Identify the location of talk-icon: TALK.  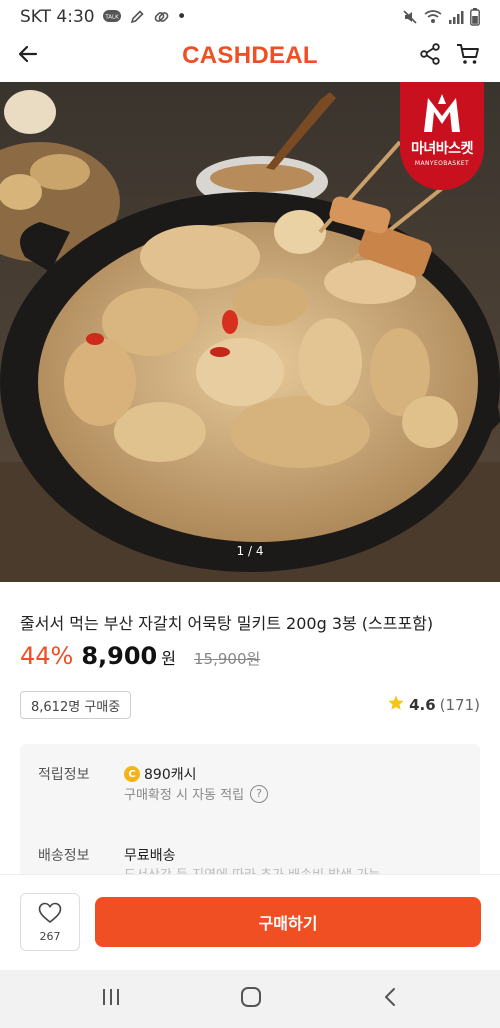
(111, 17).